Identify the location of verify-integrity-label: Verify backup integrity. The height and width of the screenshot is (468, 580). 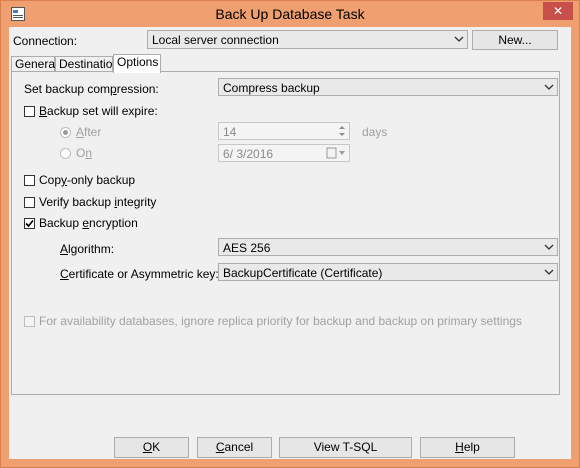
(98, 202).